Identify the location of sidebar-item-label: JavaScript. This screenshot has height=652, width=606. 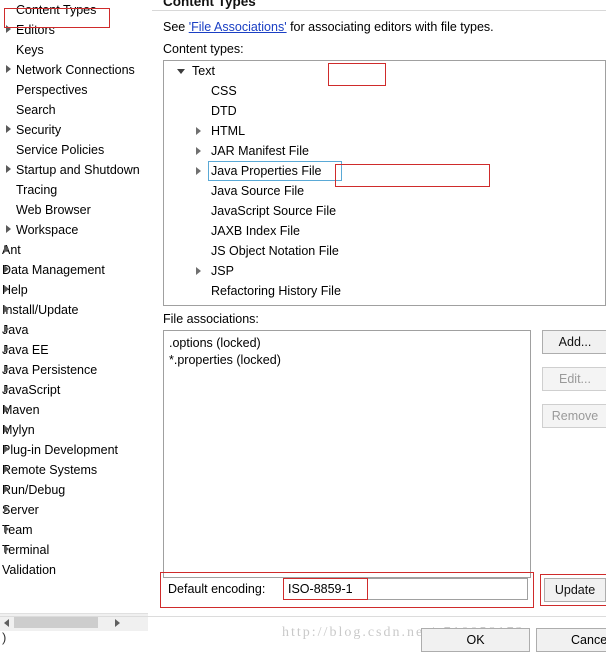
(31, 390).